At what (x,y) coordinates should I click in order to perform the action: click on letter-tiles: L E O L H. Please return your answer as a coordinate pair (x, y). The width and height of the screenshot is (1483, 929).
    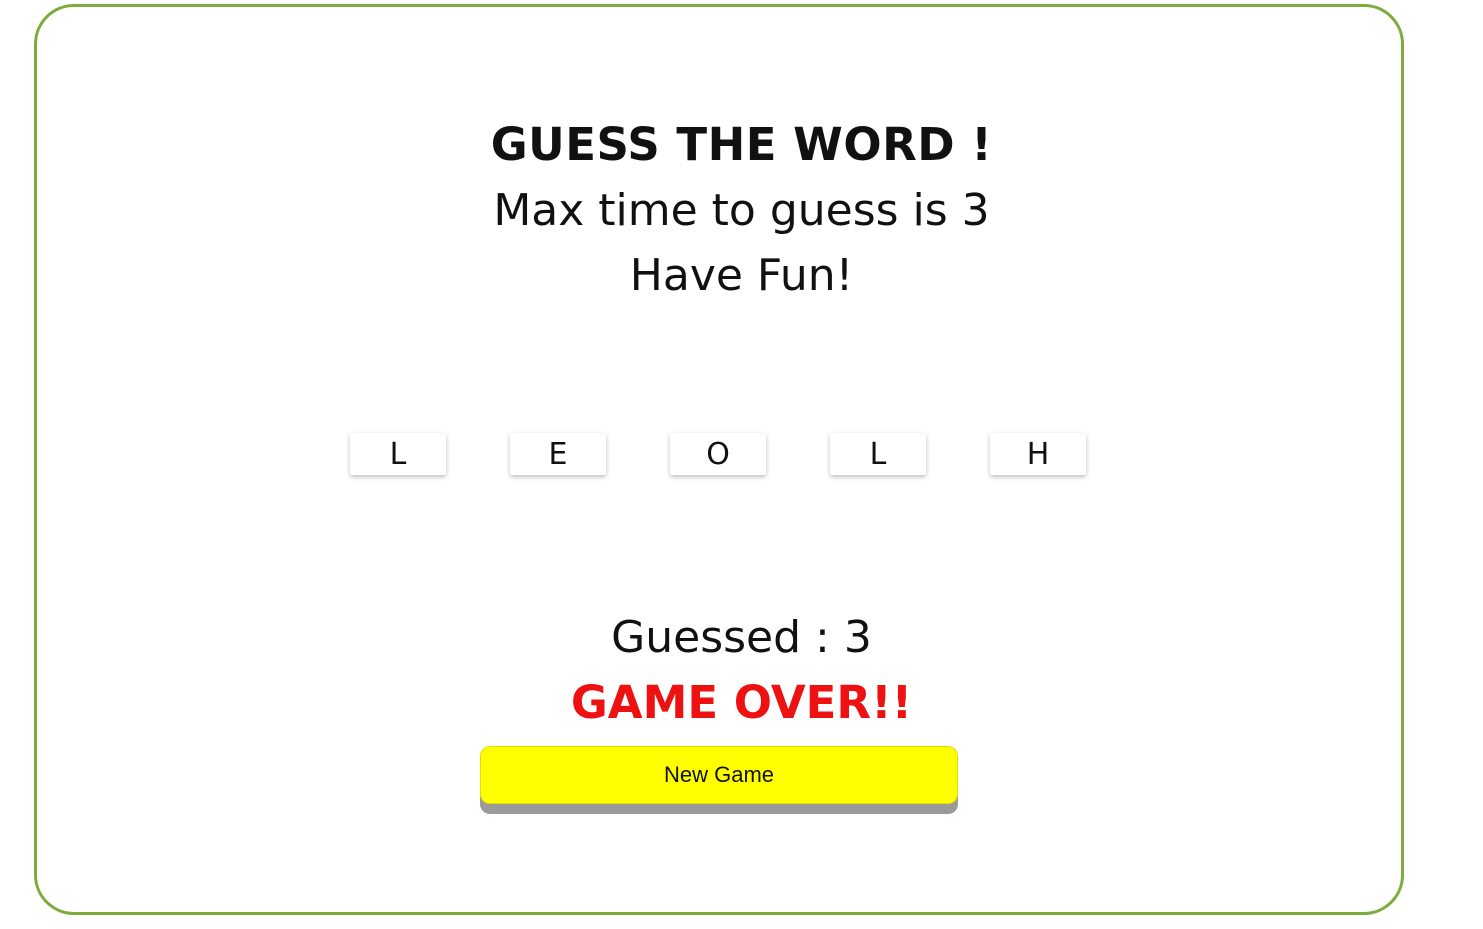
    Looking at the image, I should click on (720, 455).